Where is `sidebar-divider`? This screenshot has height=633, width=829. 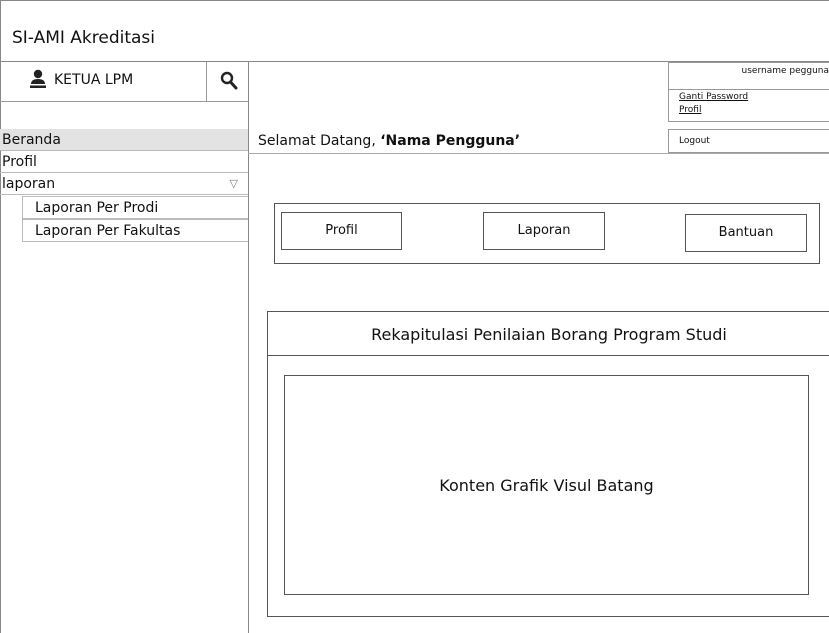 sidebar-divider is located at coordinates (248, 347).